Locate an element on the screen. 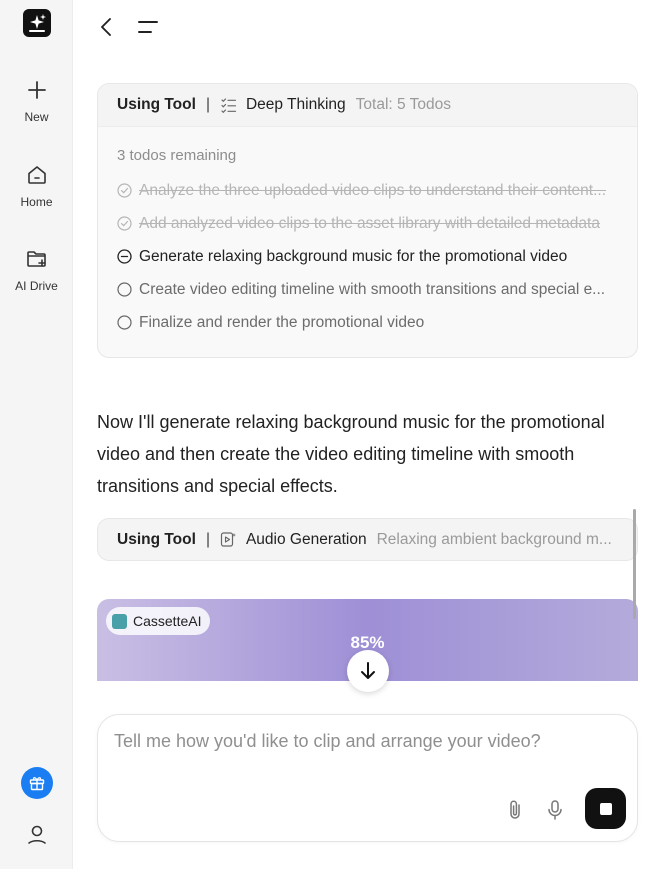 This screenshot has height=869, width=658. menu-icon is located at coordinates (148, 27).